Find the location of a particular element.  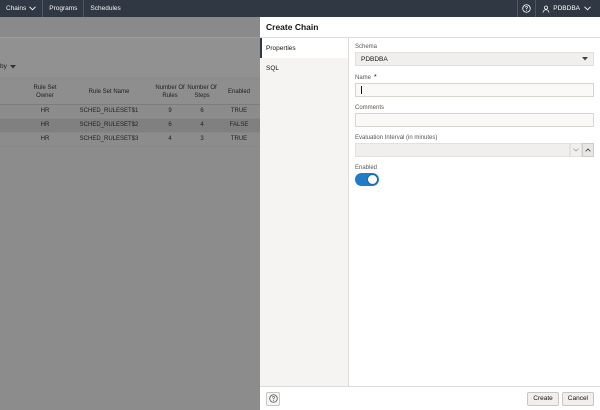

table-header-name: Rule Set Name is located at coordinates (109, 92).